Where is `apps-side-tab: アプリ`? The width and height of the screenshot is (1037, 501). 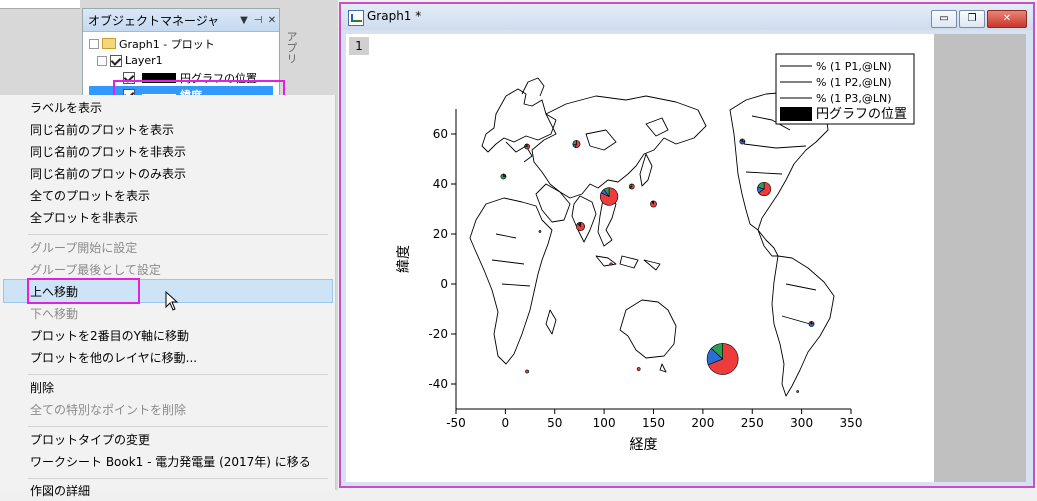 apps-side-tab: アプリ is located at coordinates (289, 47).